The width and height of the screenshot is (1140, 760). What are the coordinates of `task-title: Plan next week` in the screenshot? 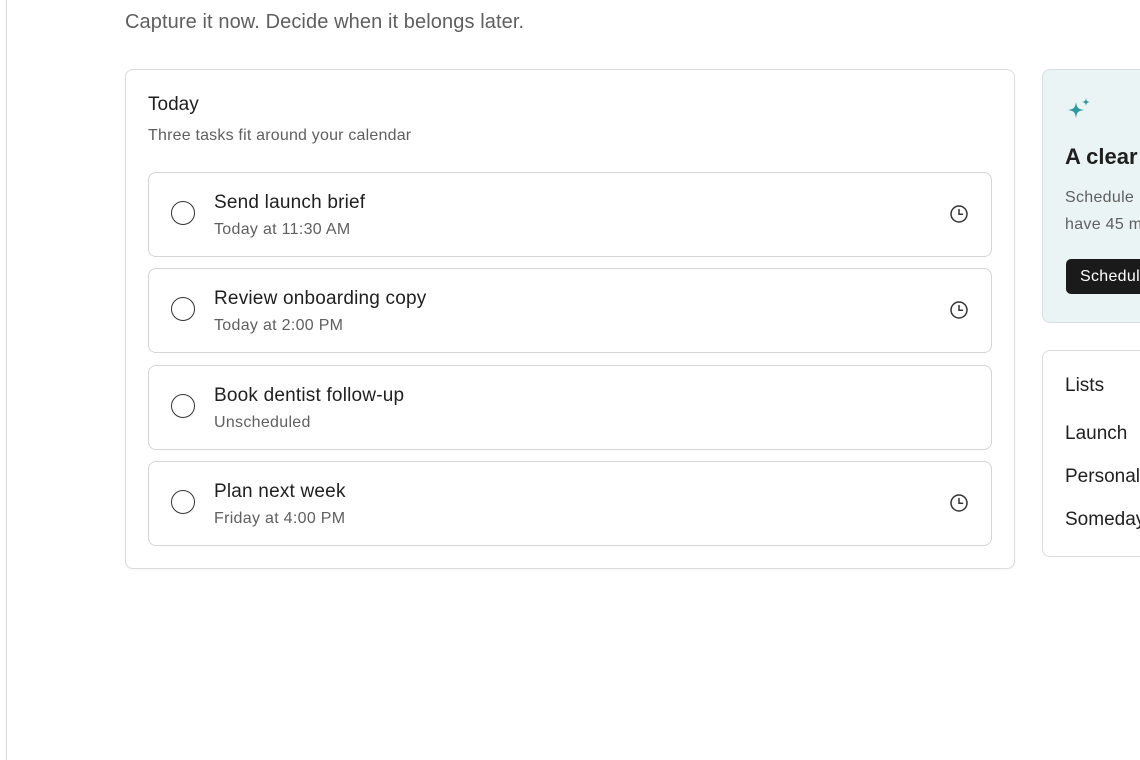 It's located at (280, 491).